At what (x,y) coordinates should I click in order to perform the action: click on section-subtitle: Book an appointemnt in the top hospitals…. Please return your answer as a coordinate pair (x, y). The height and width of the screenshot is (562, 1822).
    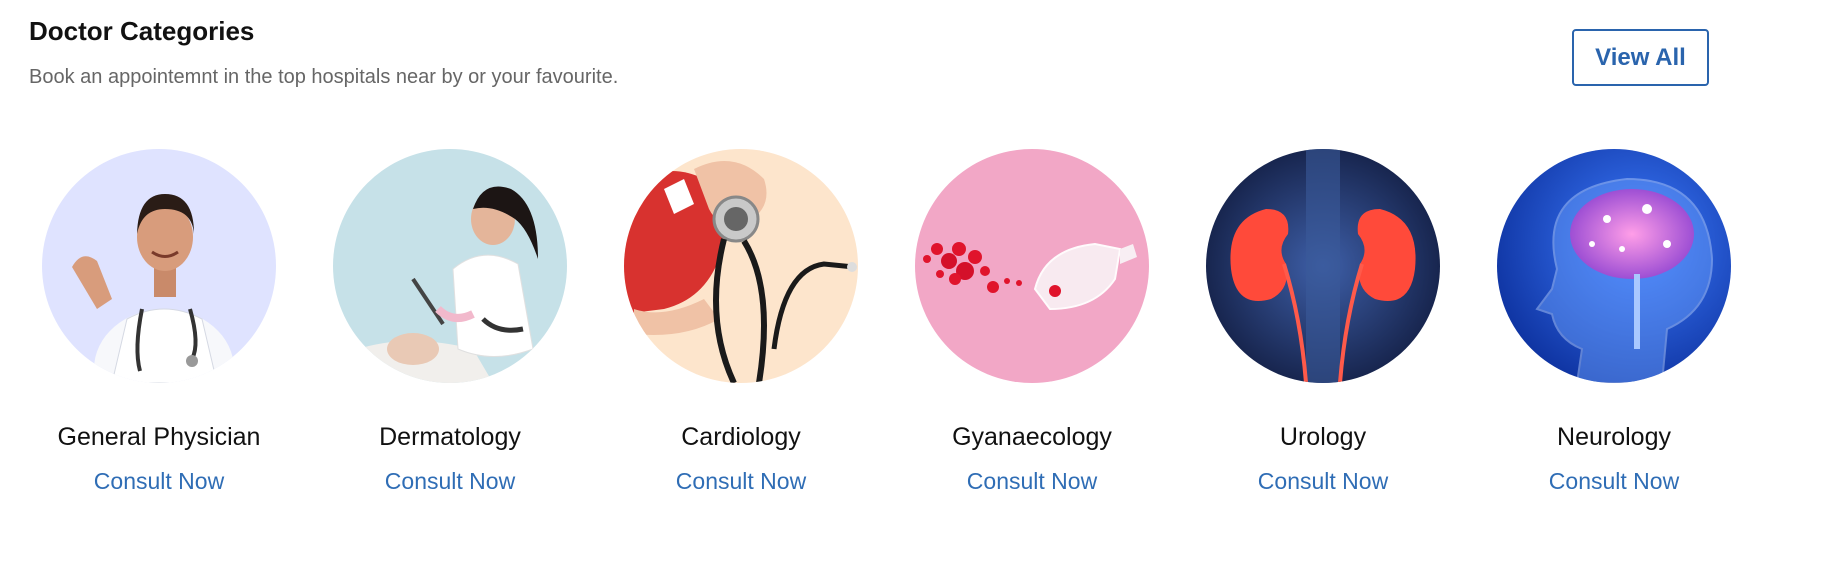
    Looking at the image, I should click on (324, 77).